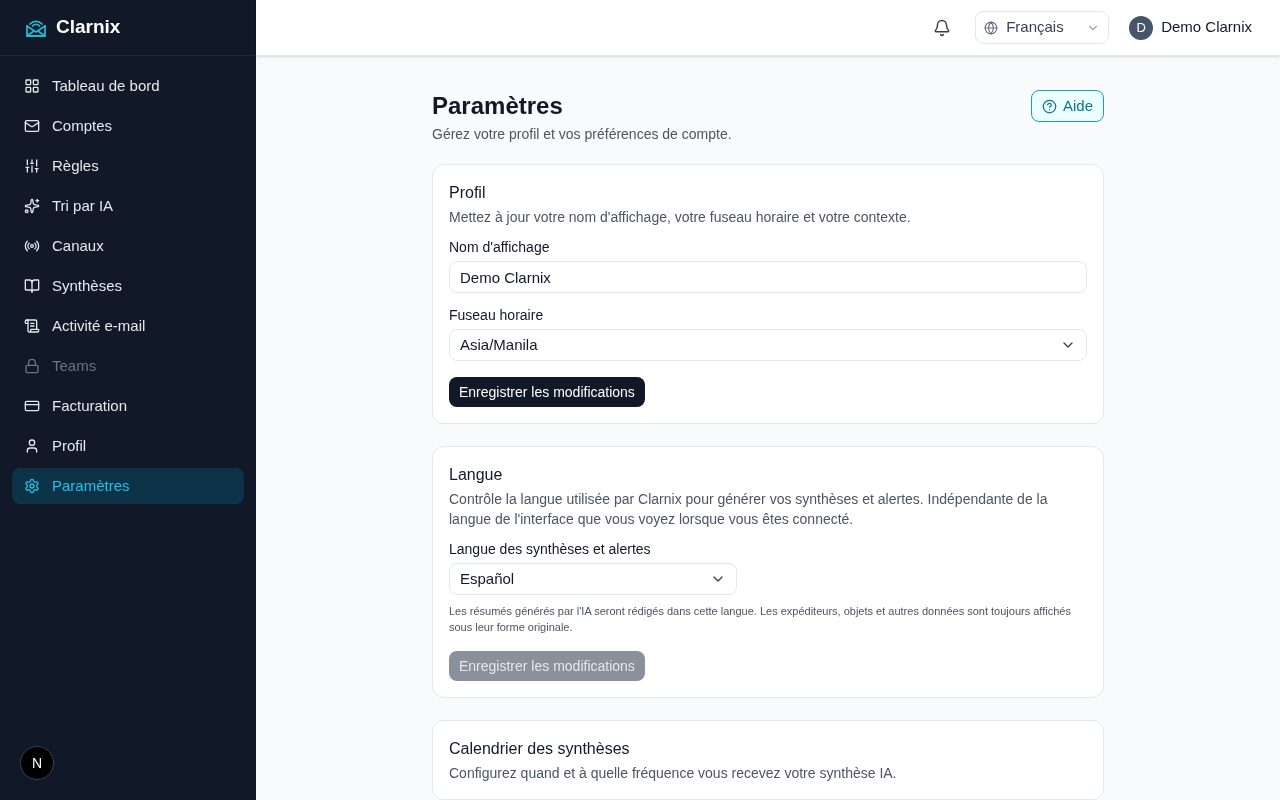  What do you see at coordinates (582, 134) in the screenshot?
I see `page-subtitle: Gérez votre profil et vos préférences de compte.` at bounding box center [582, 134].